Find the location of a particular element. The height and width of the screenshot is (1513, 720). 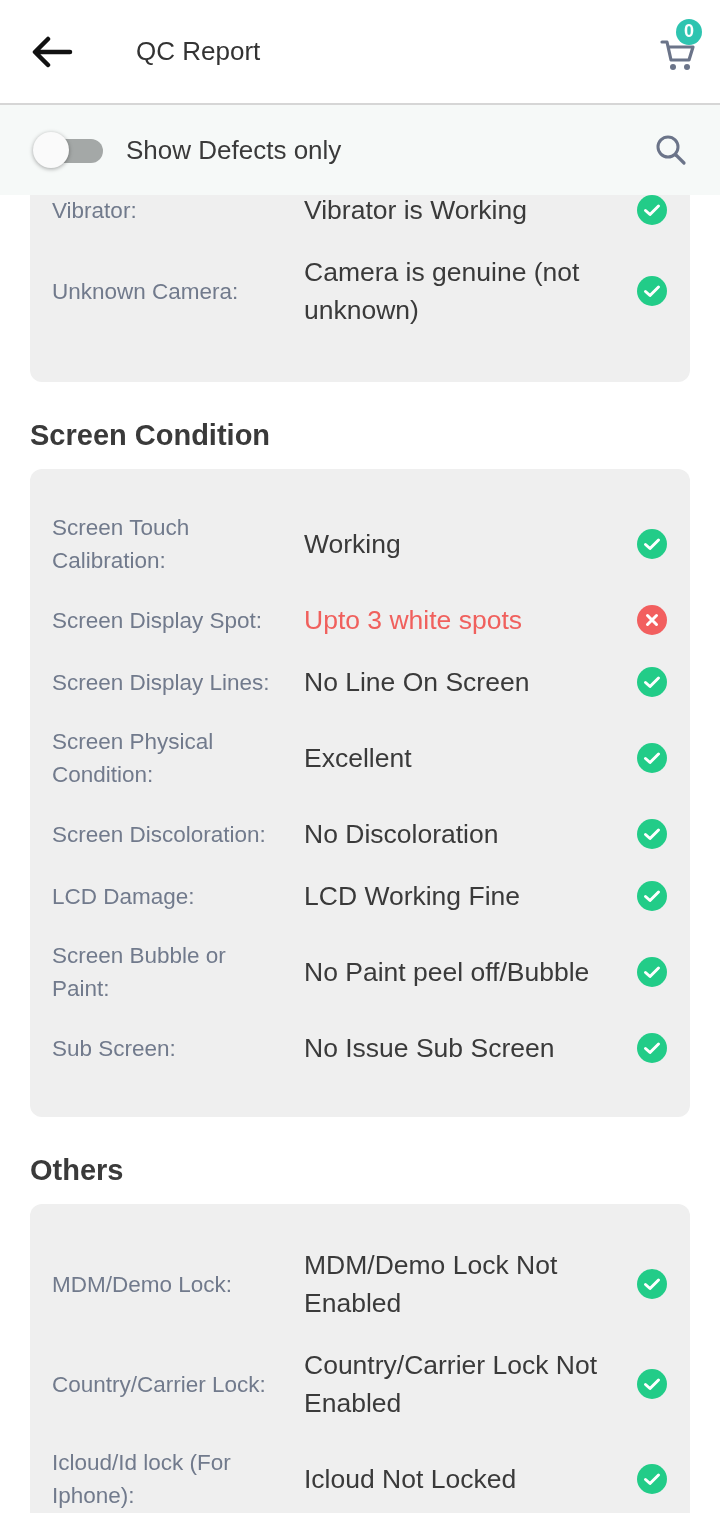

screen-title: QC Report is located at coordinates (199, 51).